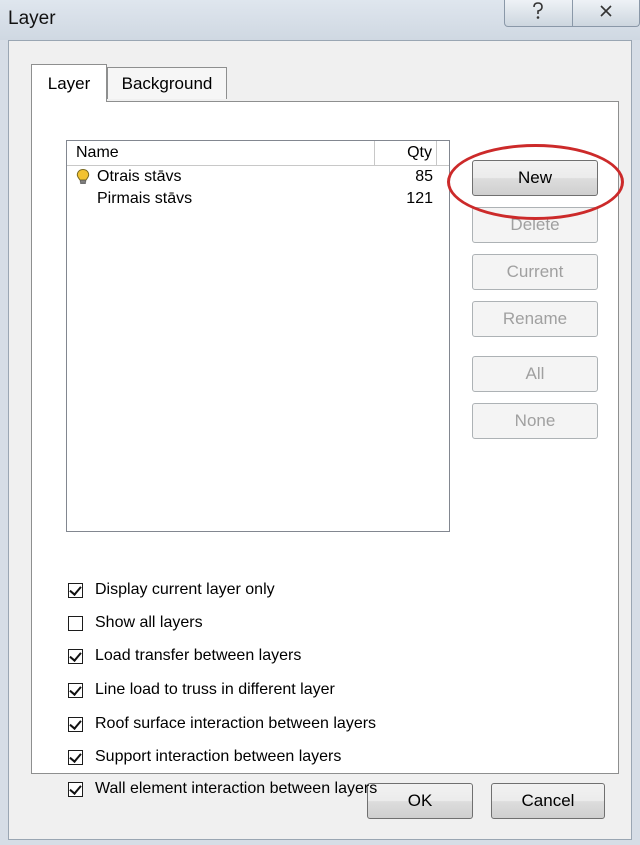 The image size is (640, 845). I want to click on column-name-label: Name, so click(97, 152).